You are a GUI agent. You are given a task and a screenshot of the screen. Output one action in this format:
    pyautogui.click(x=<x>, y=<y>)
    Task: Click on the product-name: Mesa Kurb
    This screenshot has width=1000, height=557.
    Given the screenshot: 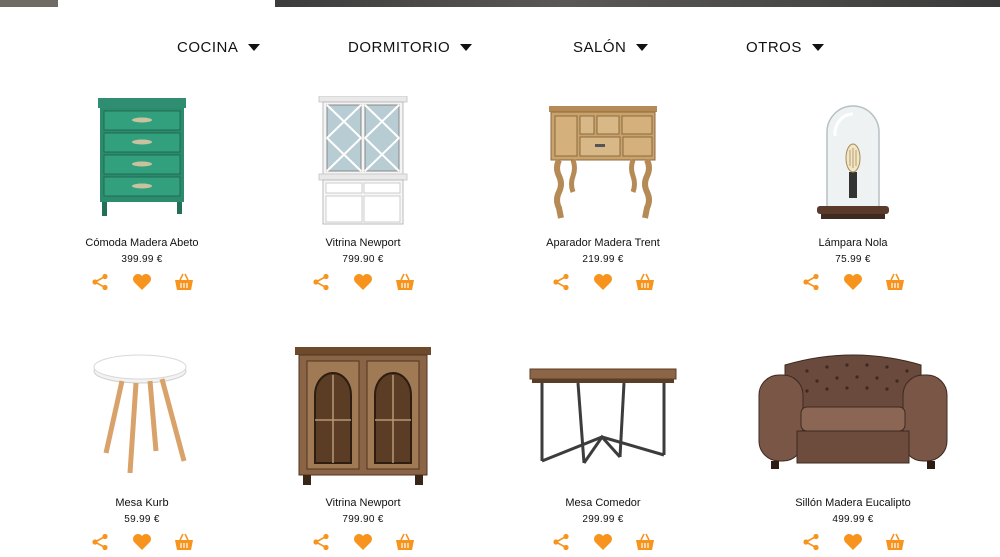 What is the action you would take?
    pyautogui.click(x=142, y=503)
    